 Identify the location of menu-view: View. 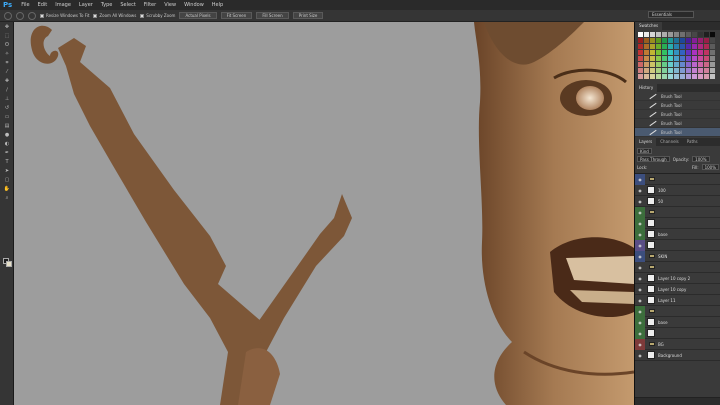
(170, 5).